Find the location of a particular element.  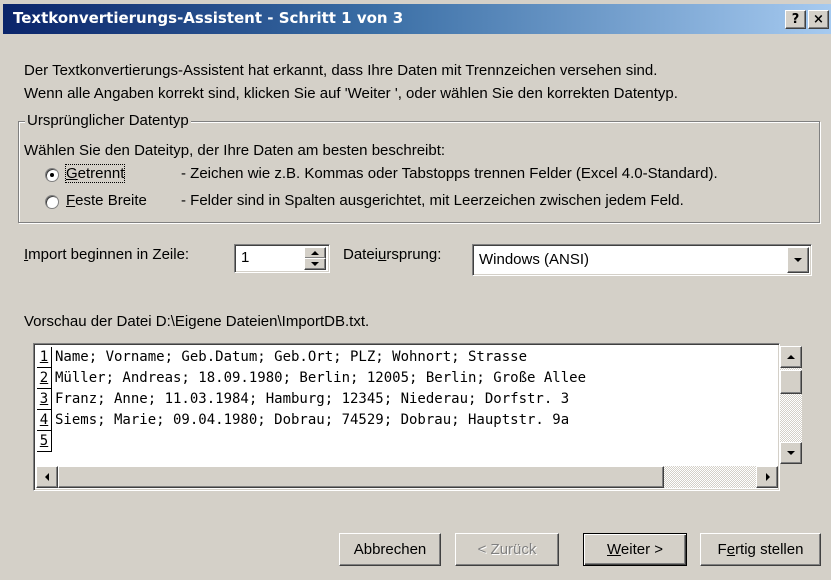

radio-delimited-label: Getrennt is located at coordinates (95, 173).